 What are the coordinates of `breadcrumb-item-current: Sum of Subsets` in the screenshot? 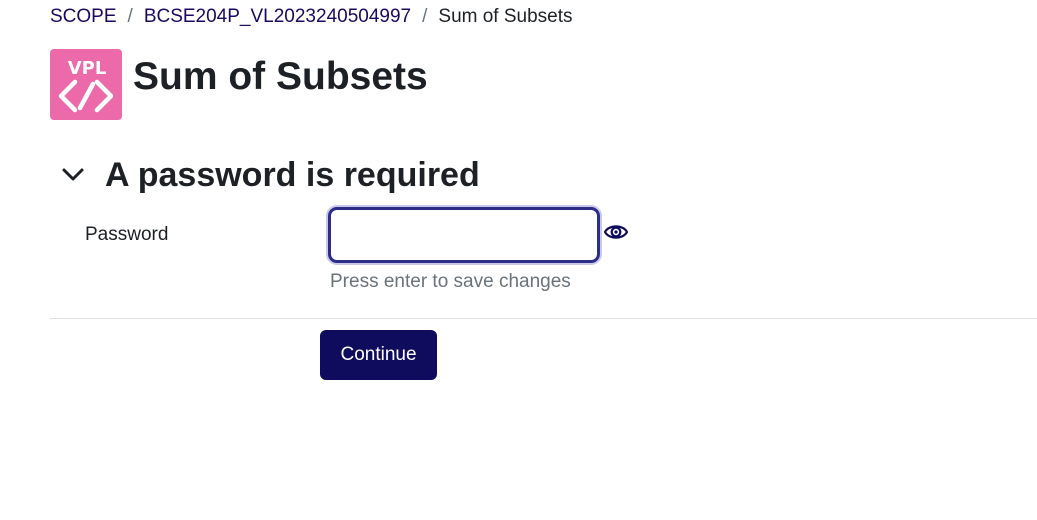 It's located at (505, 16).